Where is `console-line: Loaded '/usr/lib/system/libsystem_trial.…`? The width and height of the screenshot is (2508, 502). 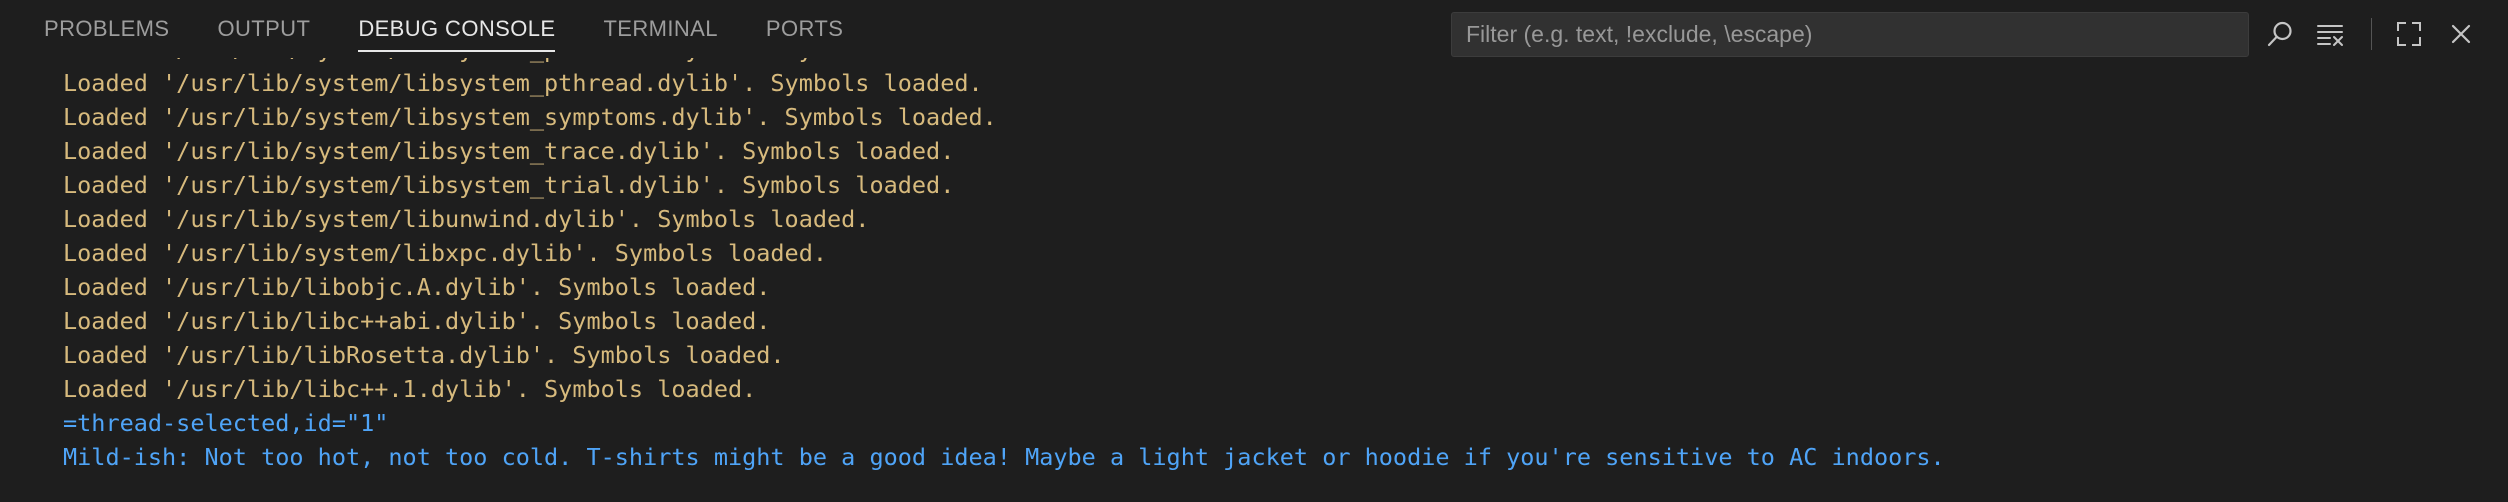 console-line: Loaded '/usr/lib/system/libsystem_trial.… is located at coordinates (509, 185).